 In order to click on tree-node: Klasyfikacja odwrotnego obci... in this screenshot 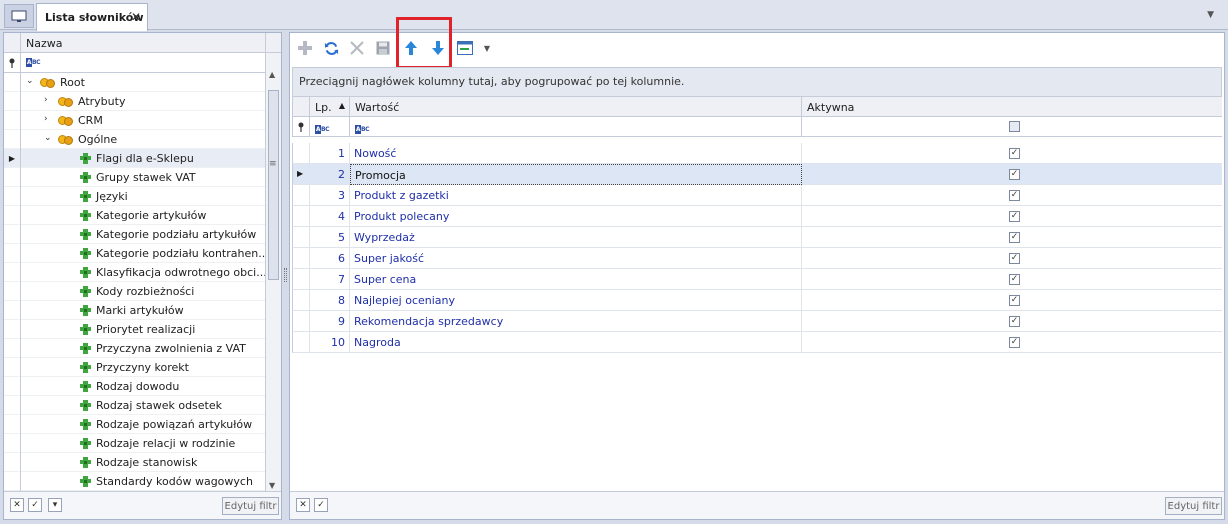, I will do `click(134, 272)`.